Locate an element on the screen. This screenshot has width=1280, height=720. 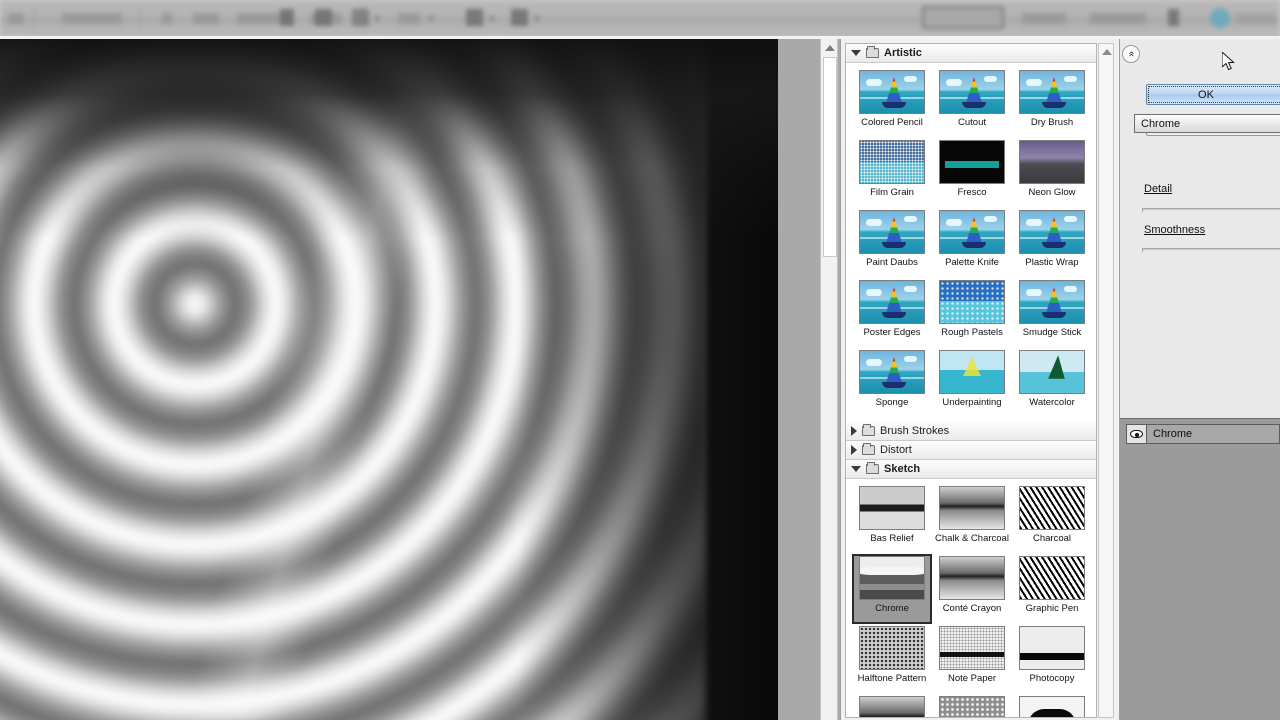
filter-thumbnail-label: Graphic Pen is located at coordinates (1052, 608).